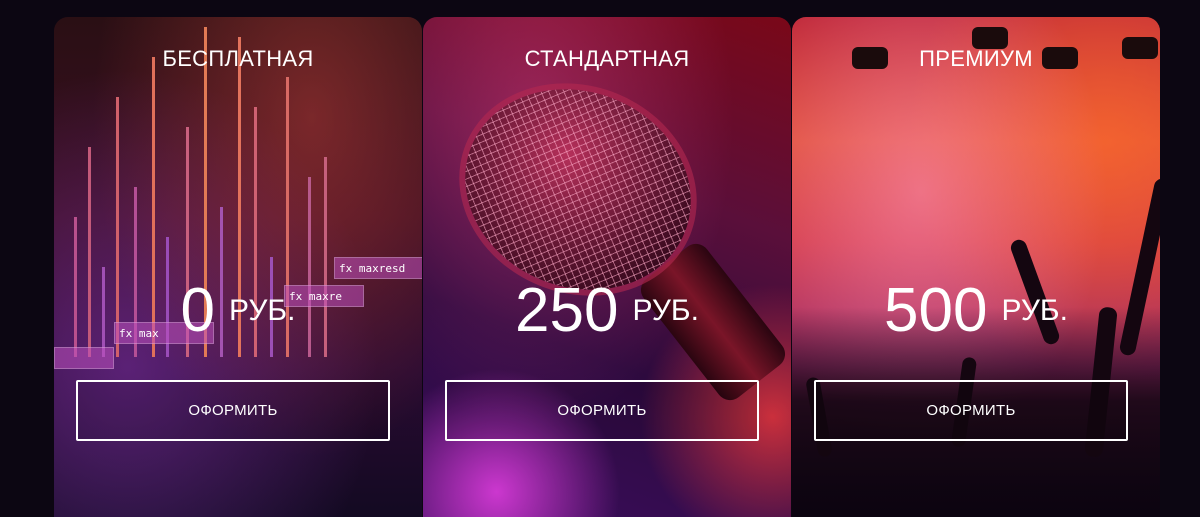 The image size is (1200, 517). Describe the element at coordinates (602, 410) in the screenshot. I see `subscribe-button-standard: ОФОРМИТЬ` at that location.